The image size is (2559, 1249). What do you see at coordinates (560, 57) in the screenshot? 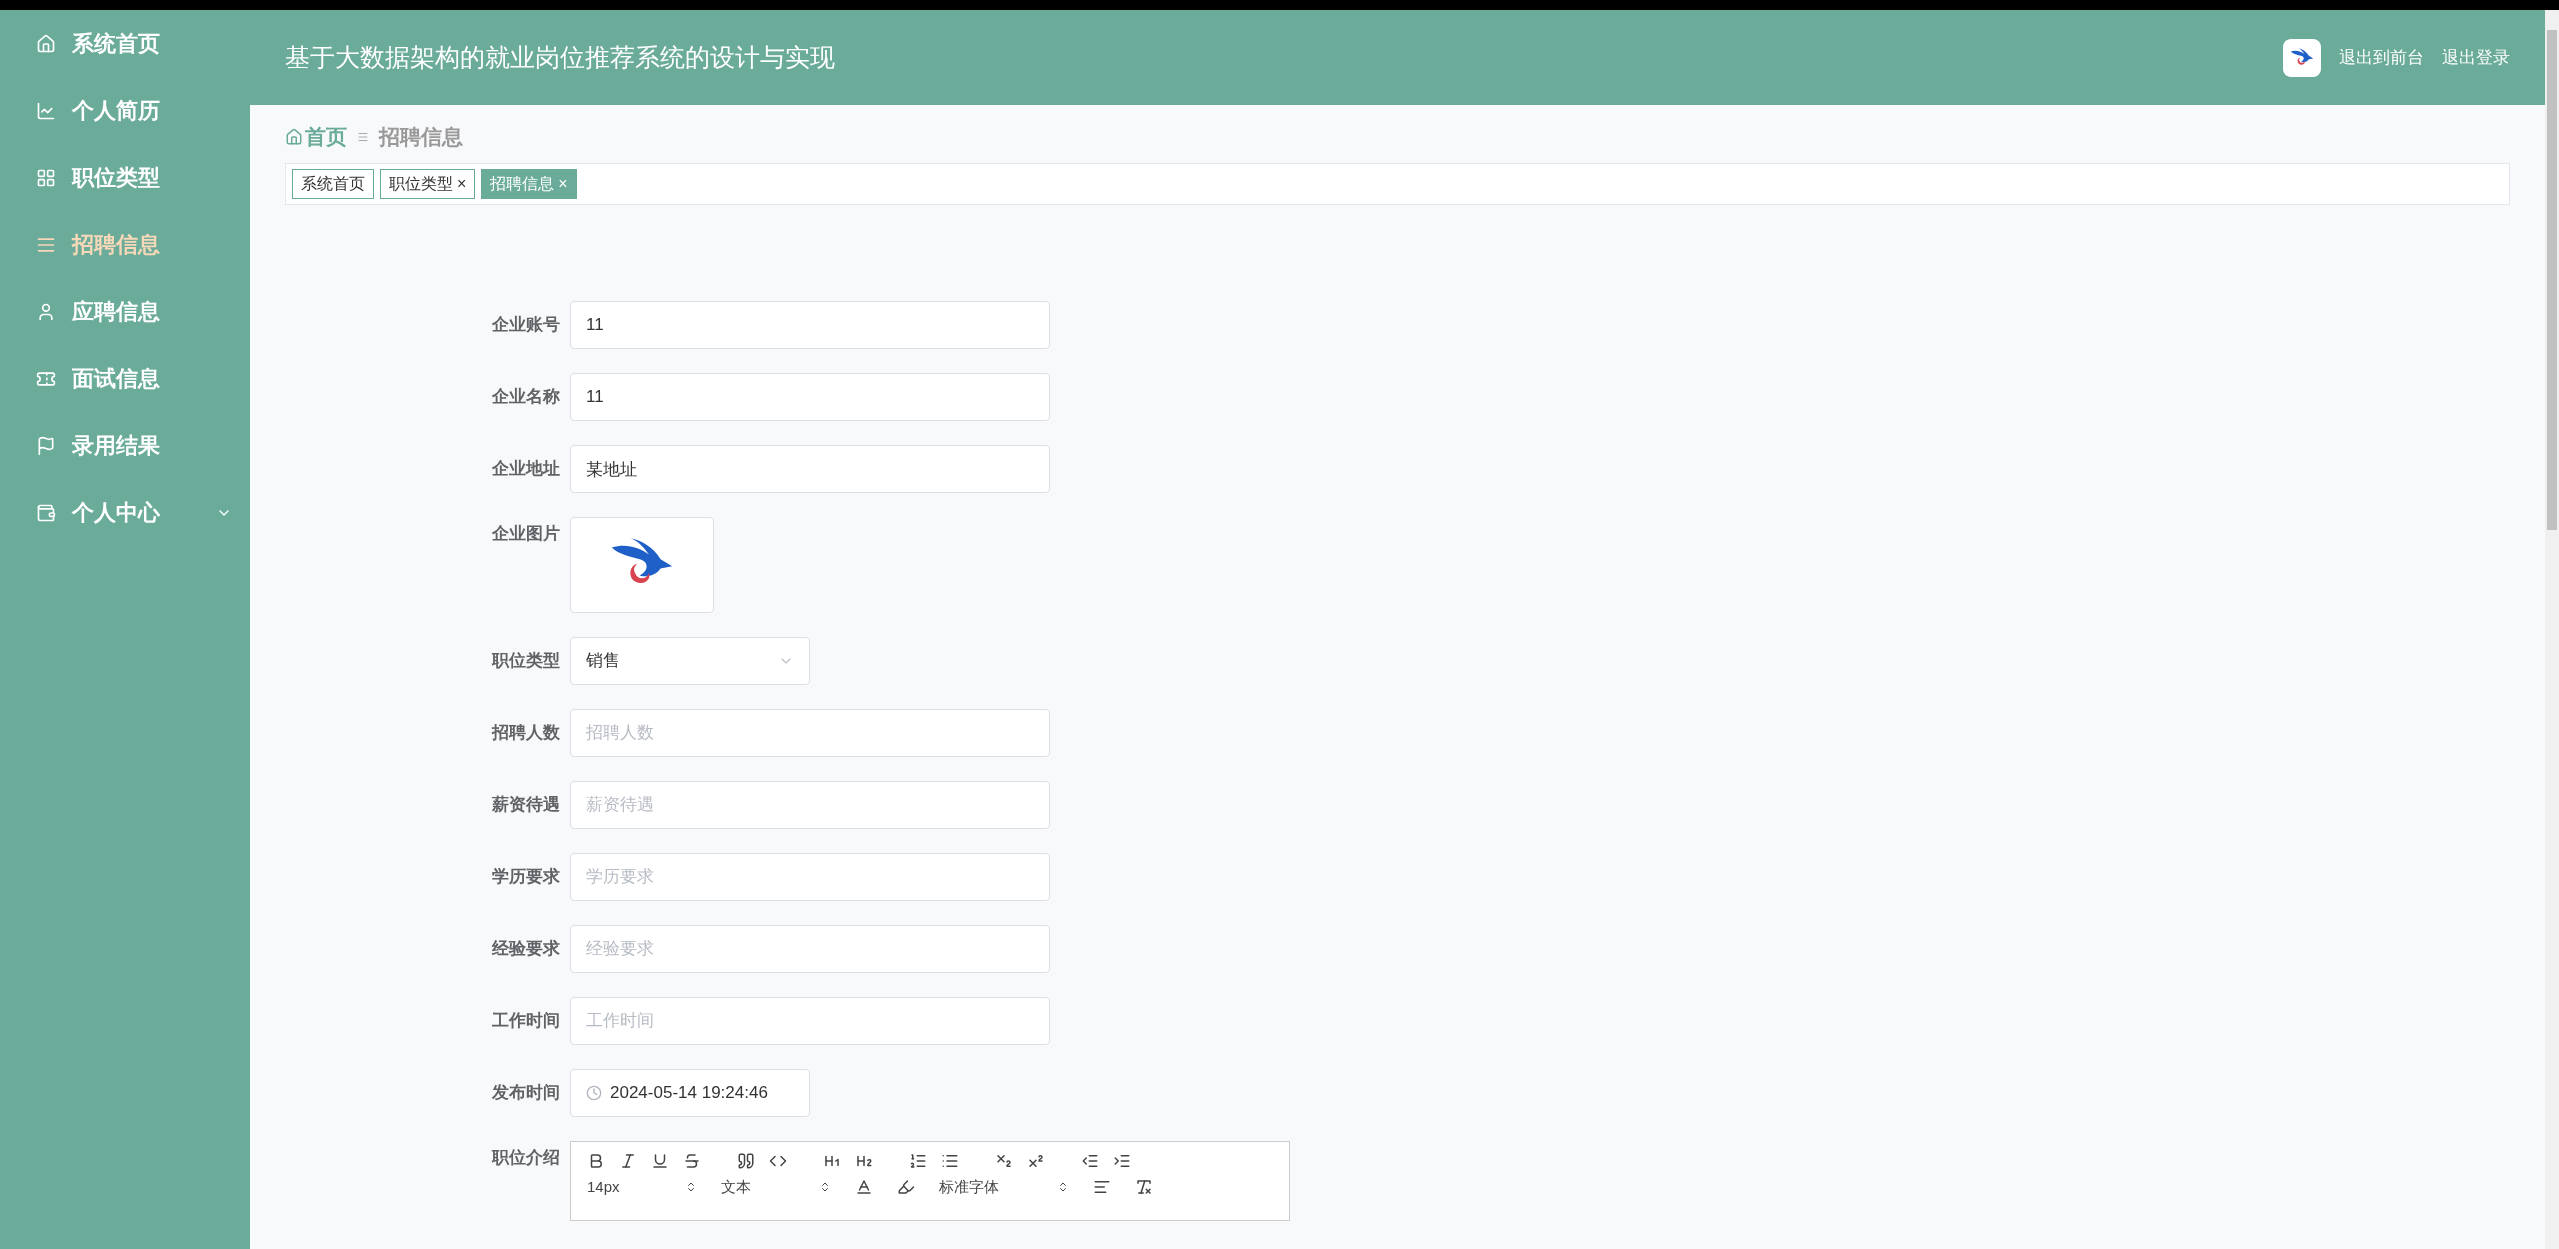
I see `app-title: 基于大数据架构的就业岗位推荐系统的设计与实现` at bounding box center [560, 57].